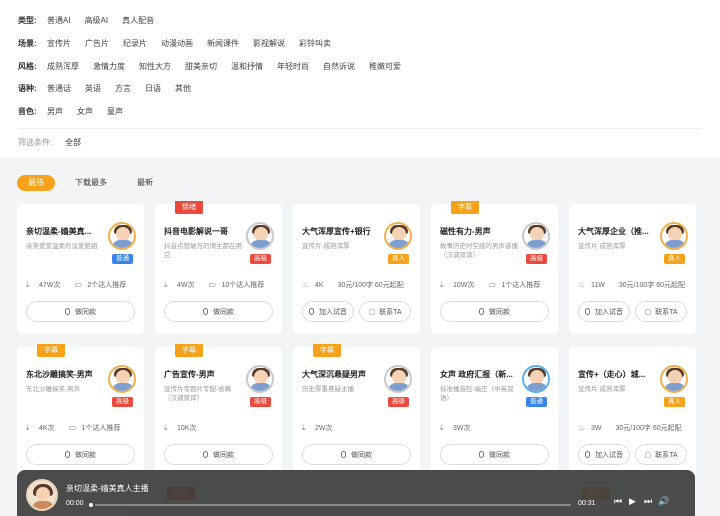  I want to click on voice-card: 字幕 广告宣传-男声 宣传片专题片专配-省略（汉调双译） 高级 ⤓ 10K次 做同款, so click(218, 410).